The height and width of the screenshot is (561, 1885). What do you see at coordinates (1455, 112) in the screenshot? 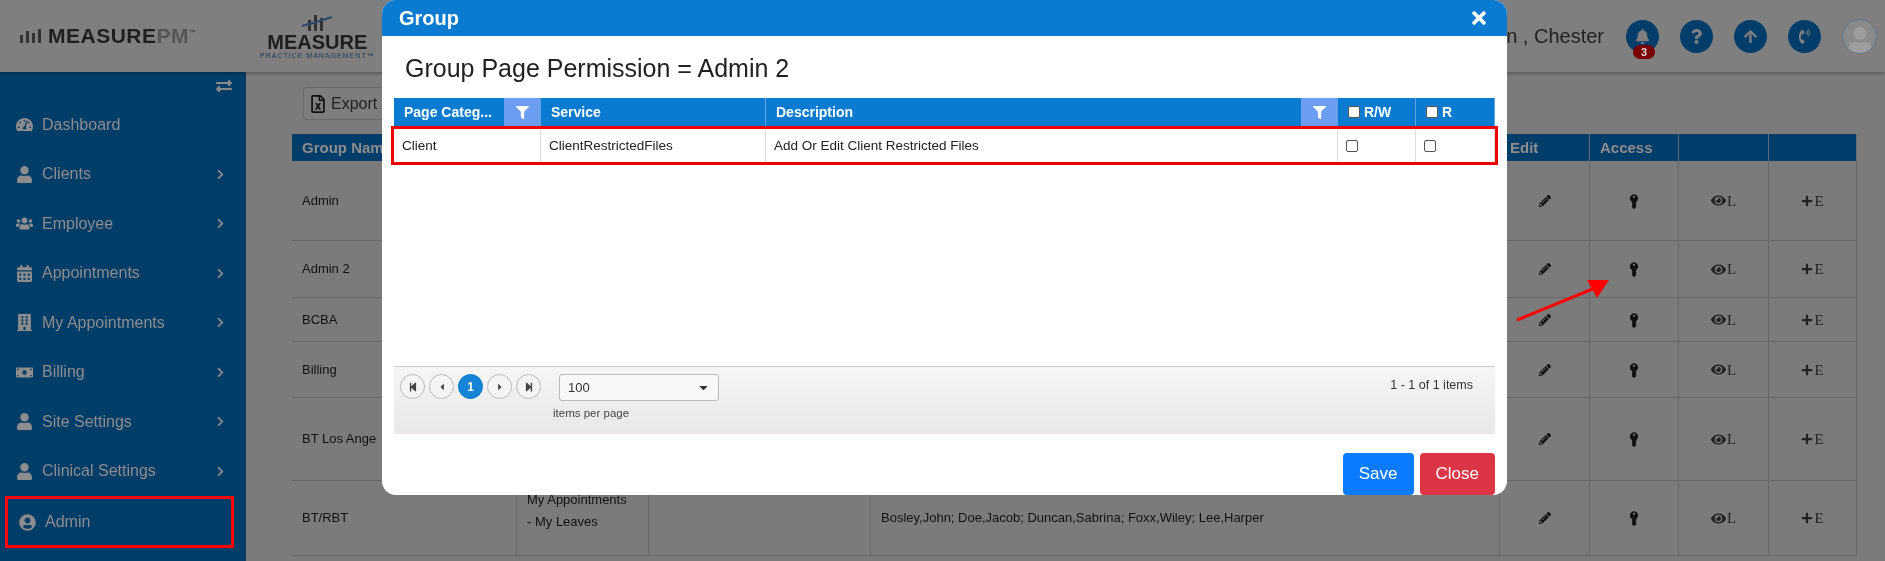
I see `column-header: R` at bounding box center [1455, 112].